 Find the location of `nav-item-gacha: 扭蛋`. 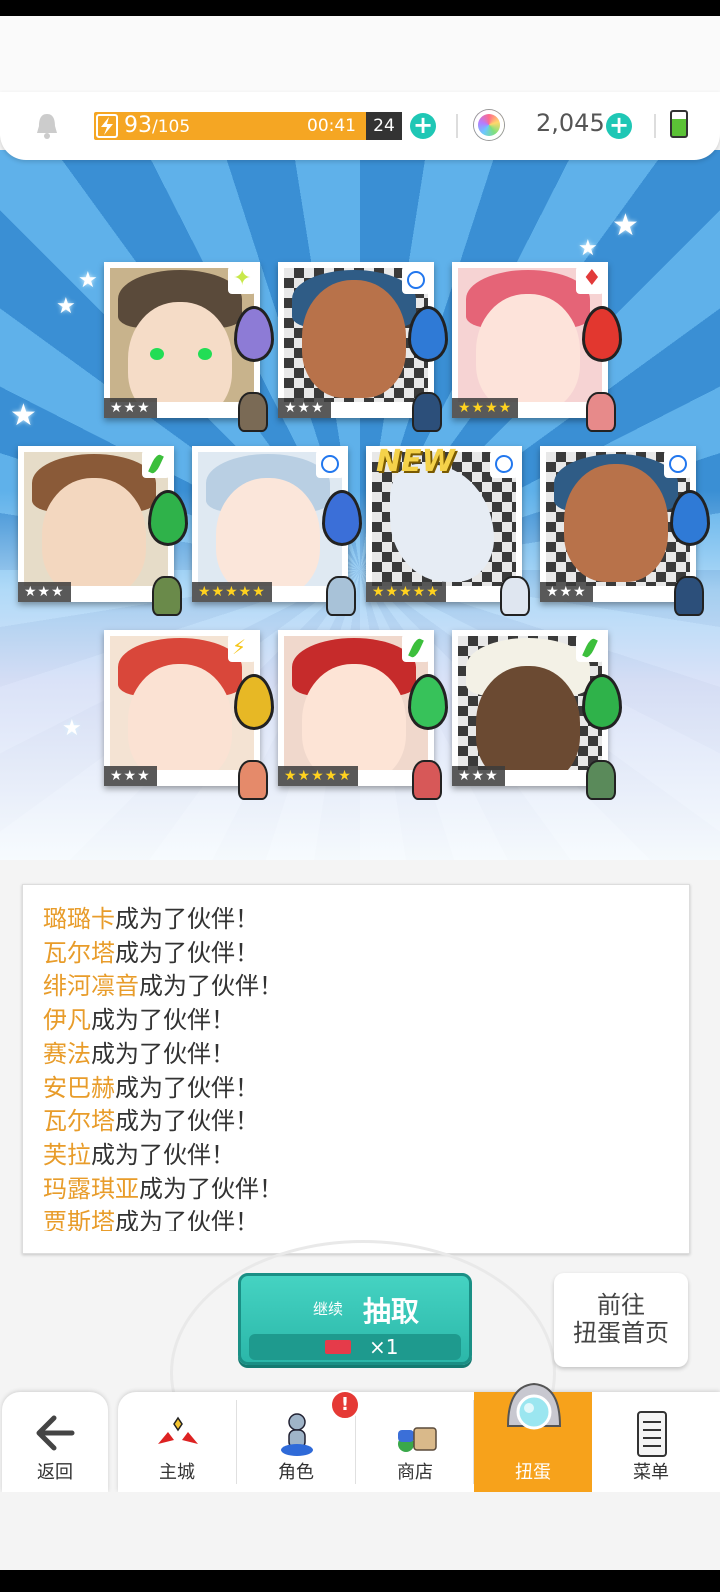

nav-item-gacha: 扭蛋 is located at coordinates (533, 1437).